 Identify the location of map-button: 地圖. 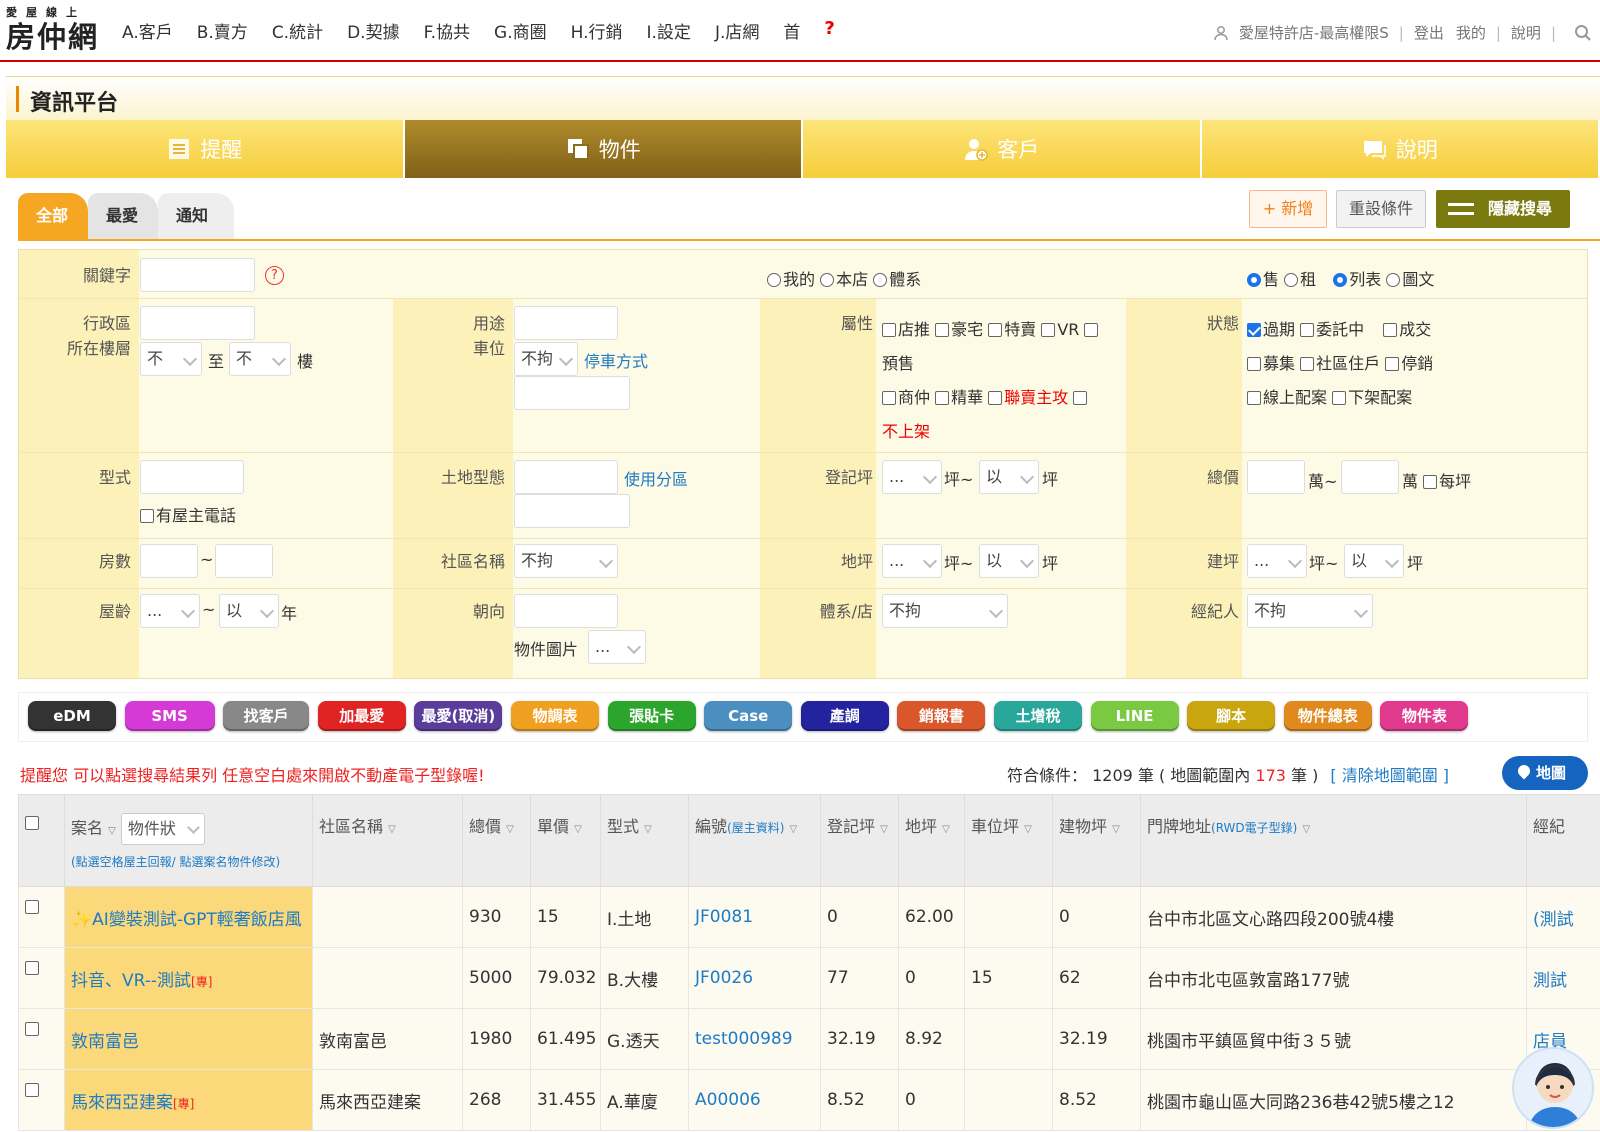
(1545, 773).